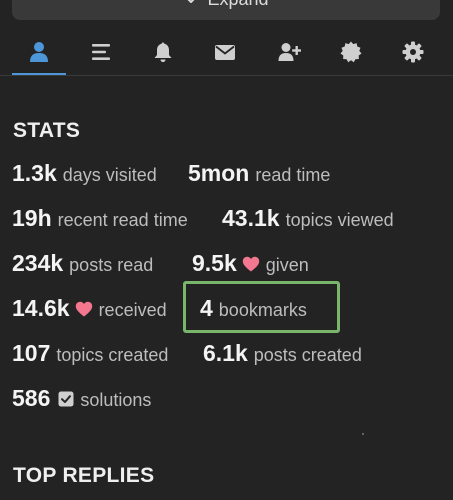  I want to click on stat-days-visited: 1.3k days visited, so click(84, 173).